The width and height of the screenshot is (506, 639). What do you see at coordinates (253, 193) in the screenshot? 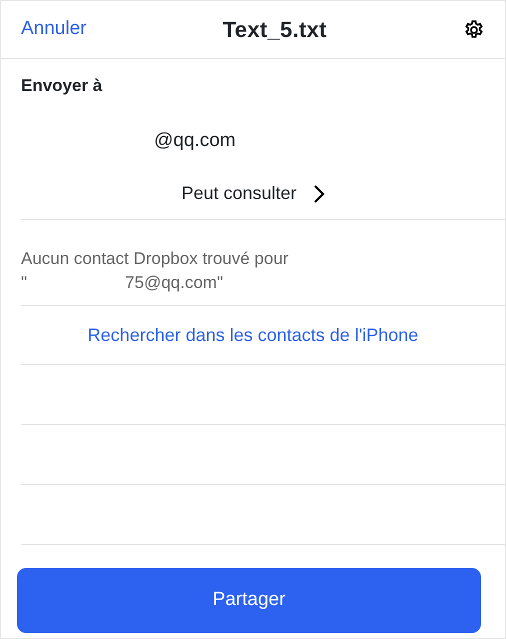
I see `permission-button: Peut consulter` at bounding box center [253, 193].